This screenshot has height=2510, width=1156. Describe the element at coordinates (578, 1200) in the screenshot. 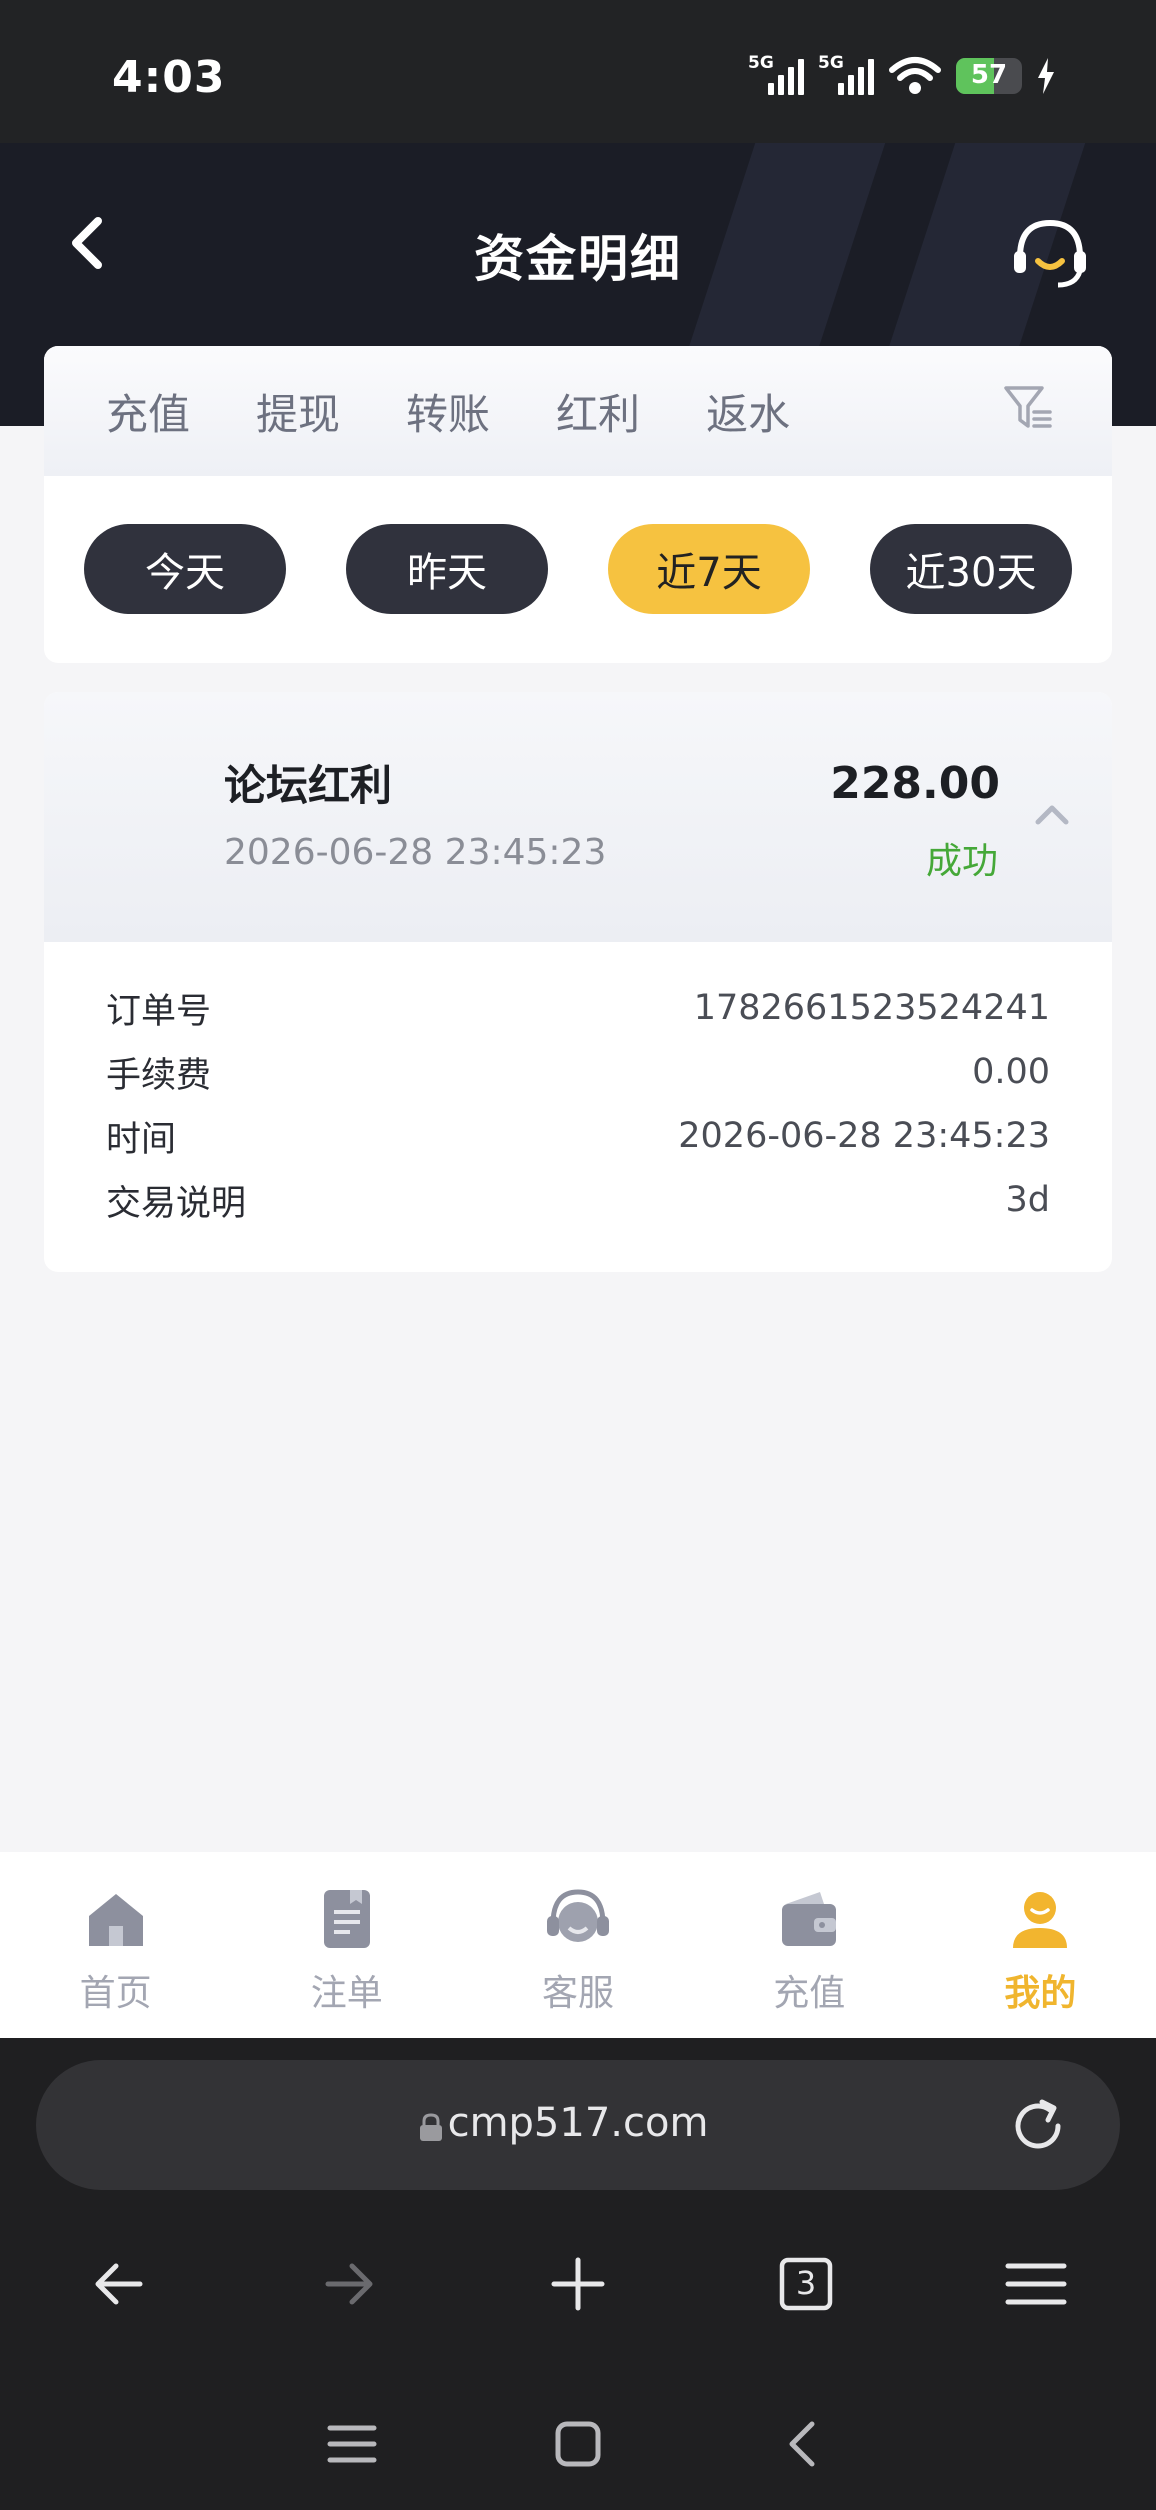

I see `detail-row-description: 交易说明 3d` at that location.